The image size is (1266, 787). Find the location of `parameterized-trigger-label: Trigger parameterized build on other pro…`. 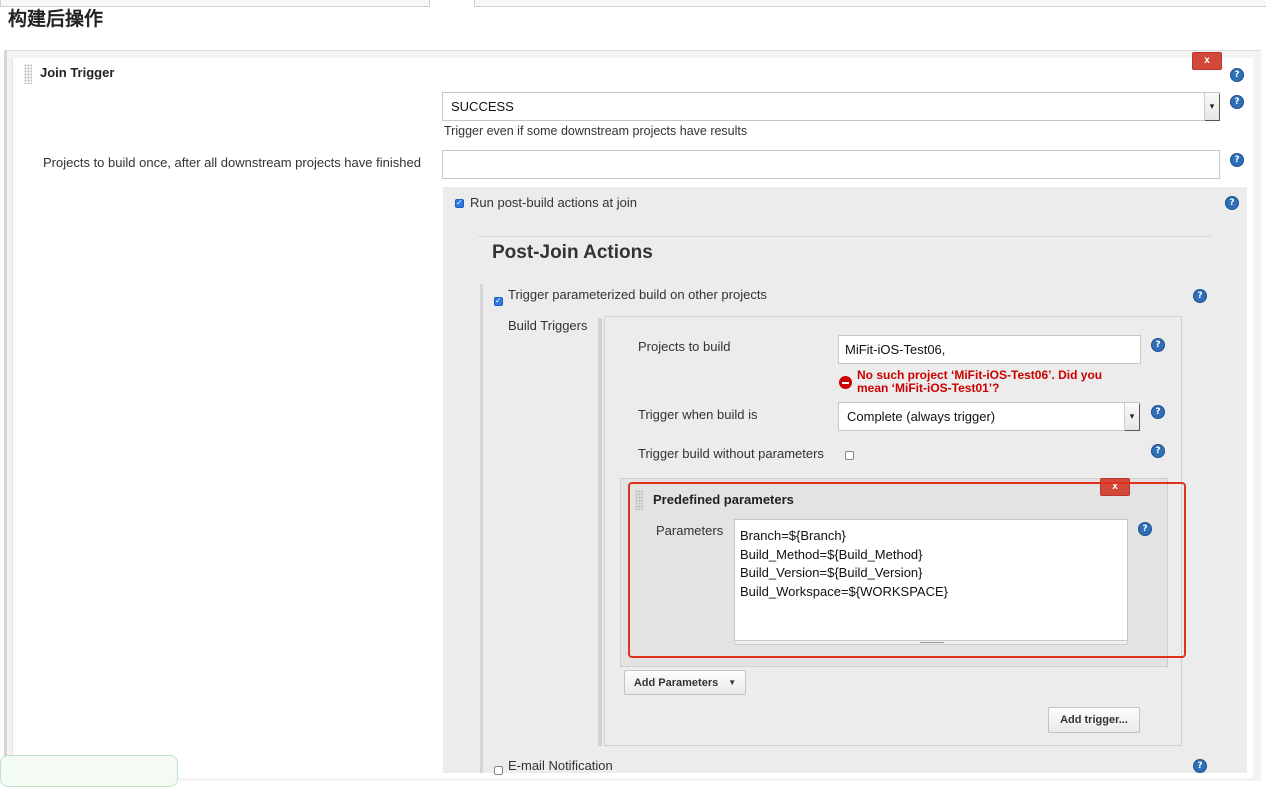

parameterized-trigger-label: Trigger parameterized build on other pro… is located at coordinates (637, 294).